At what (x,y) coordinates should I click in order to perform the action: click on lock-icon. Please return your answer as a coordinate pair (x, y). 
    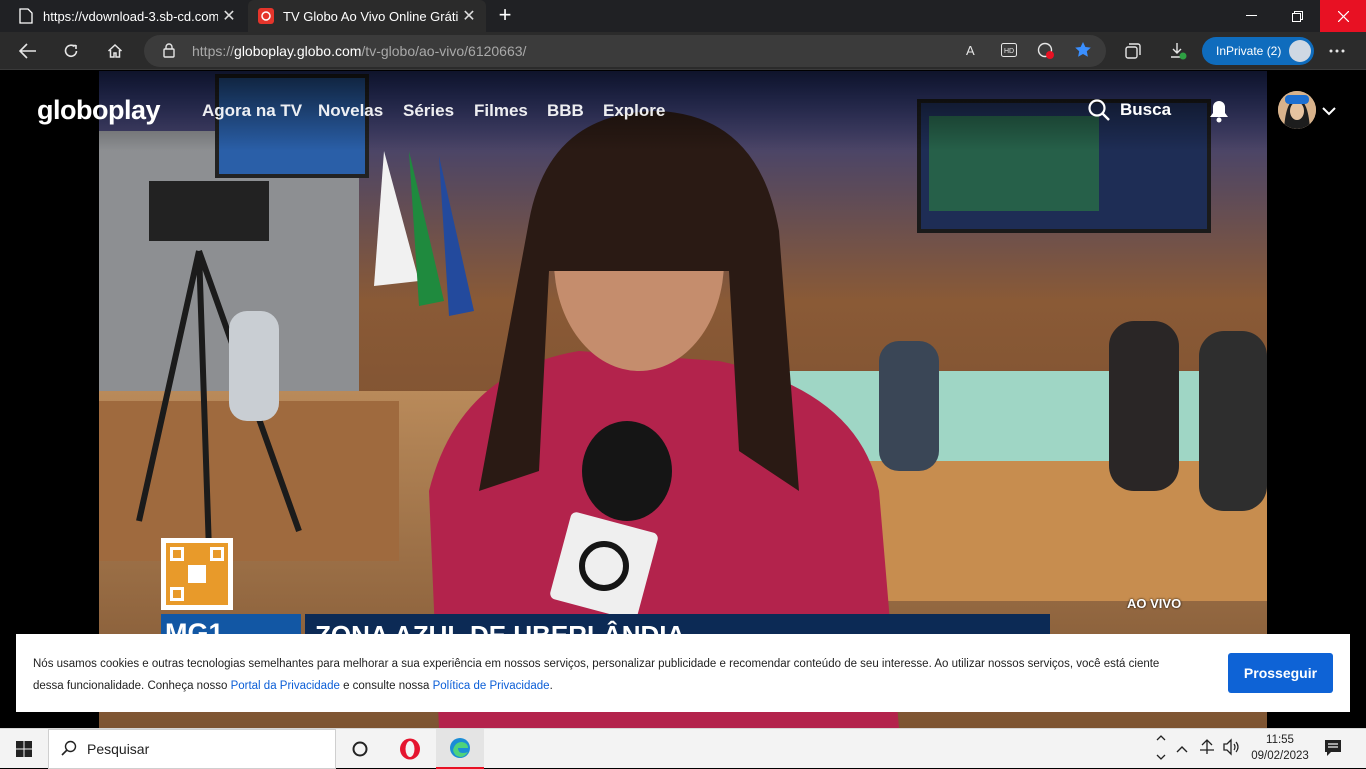
    Looking at the image, I should click on (169, 53).